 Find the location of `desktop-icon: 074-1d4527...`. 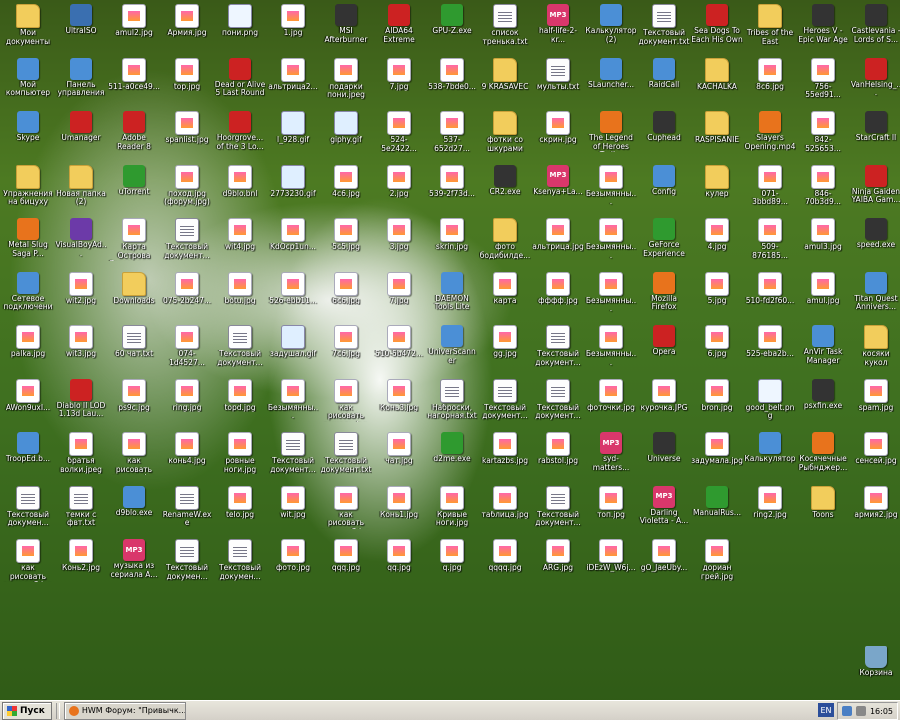

desktop-icon: 074-1d4527... is located at coordinates (187, 349).